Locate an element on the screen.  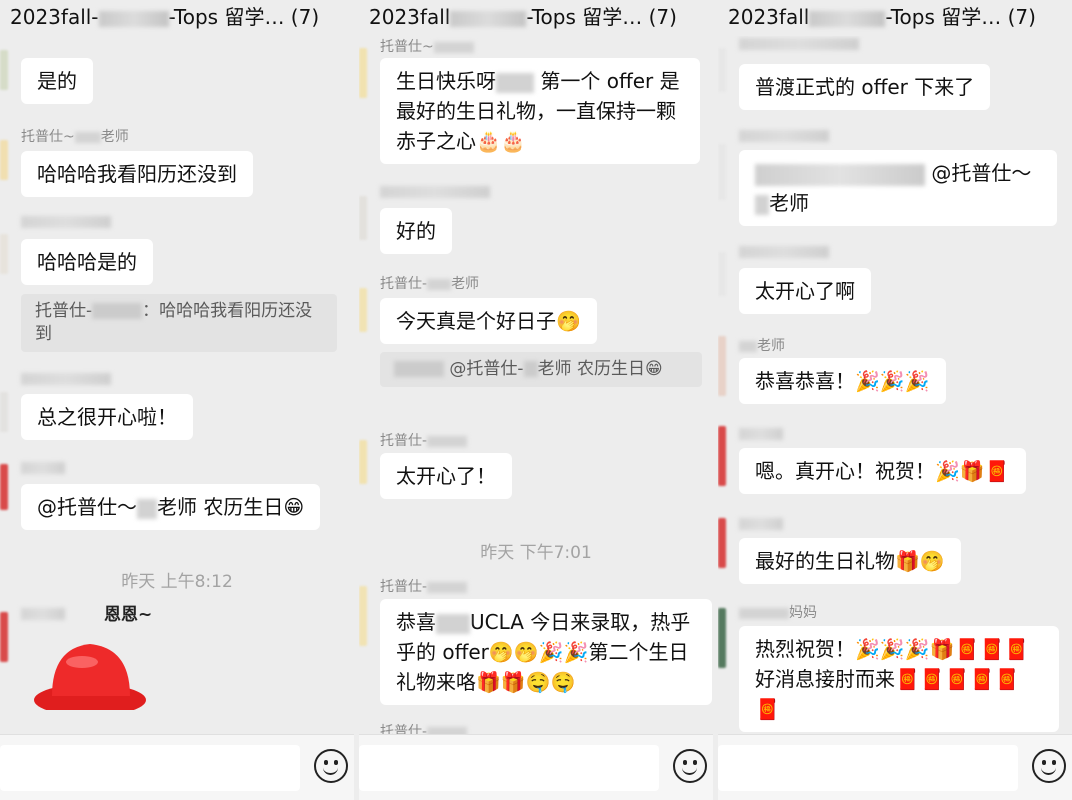
message-bubble: 太开心了啊 is located at coordinates (805, 291).